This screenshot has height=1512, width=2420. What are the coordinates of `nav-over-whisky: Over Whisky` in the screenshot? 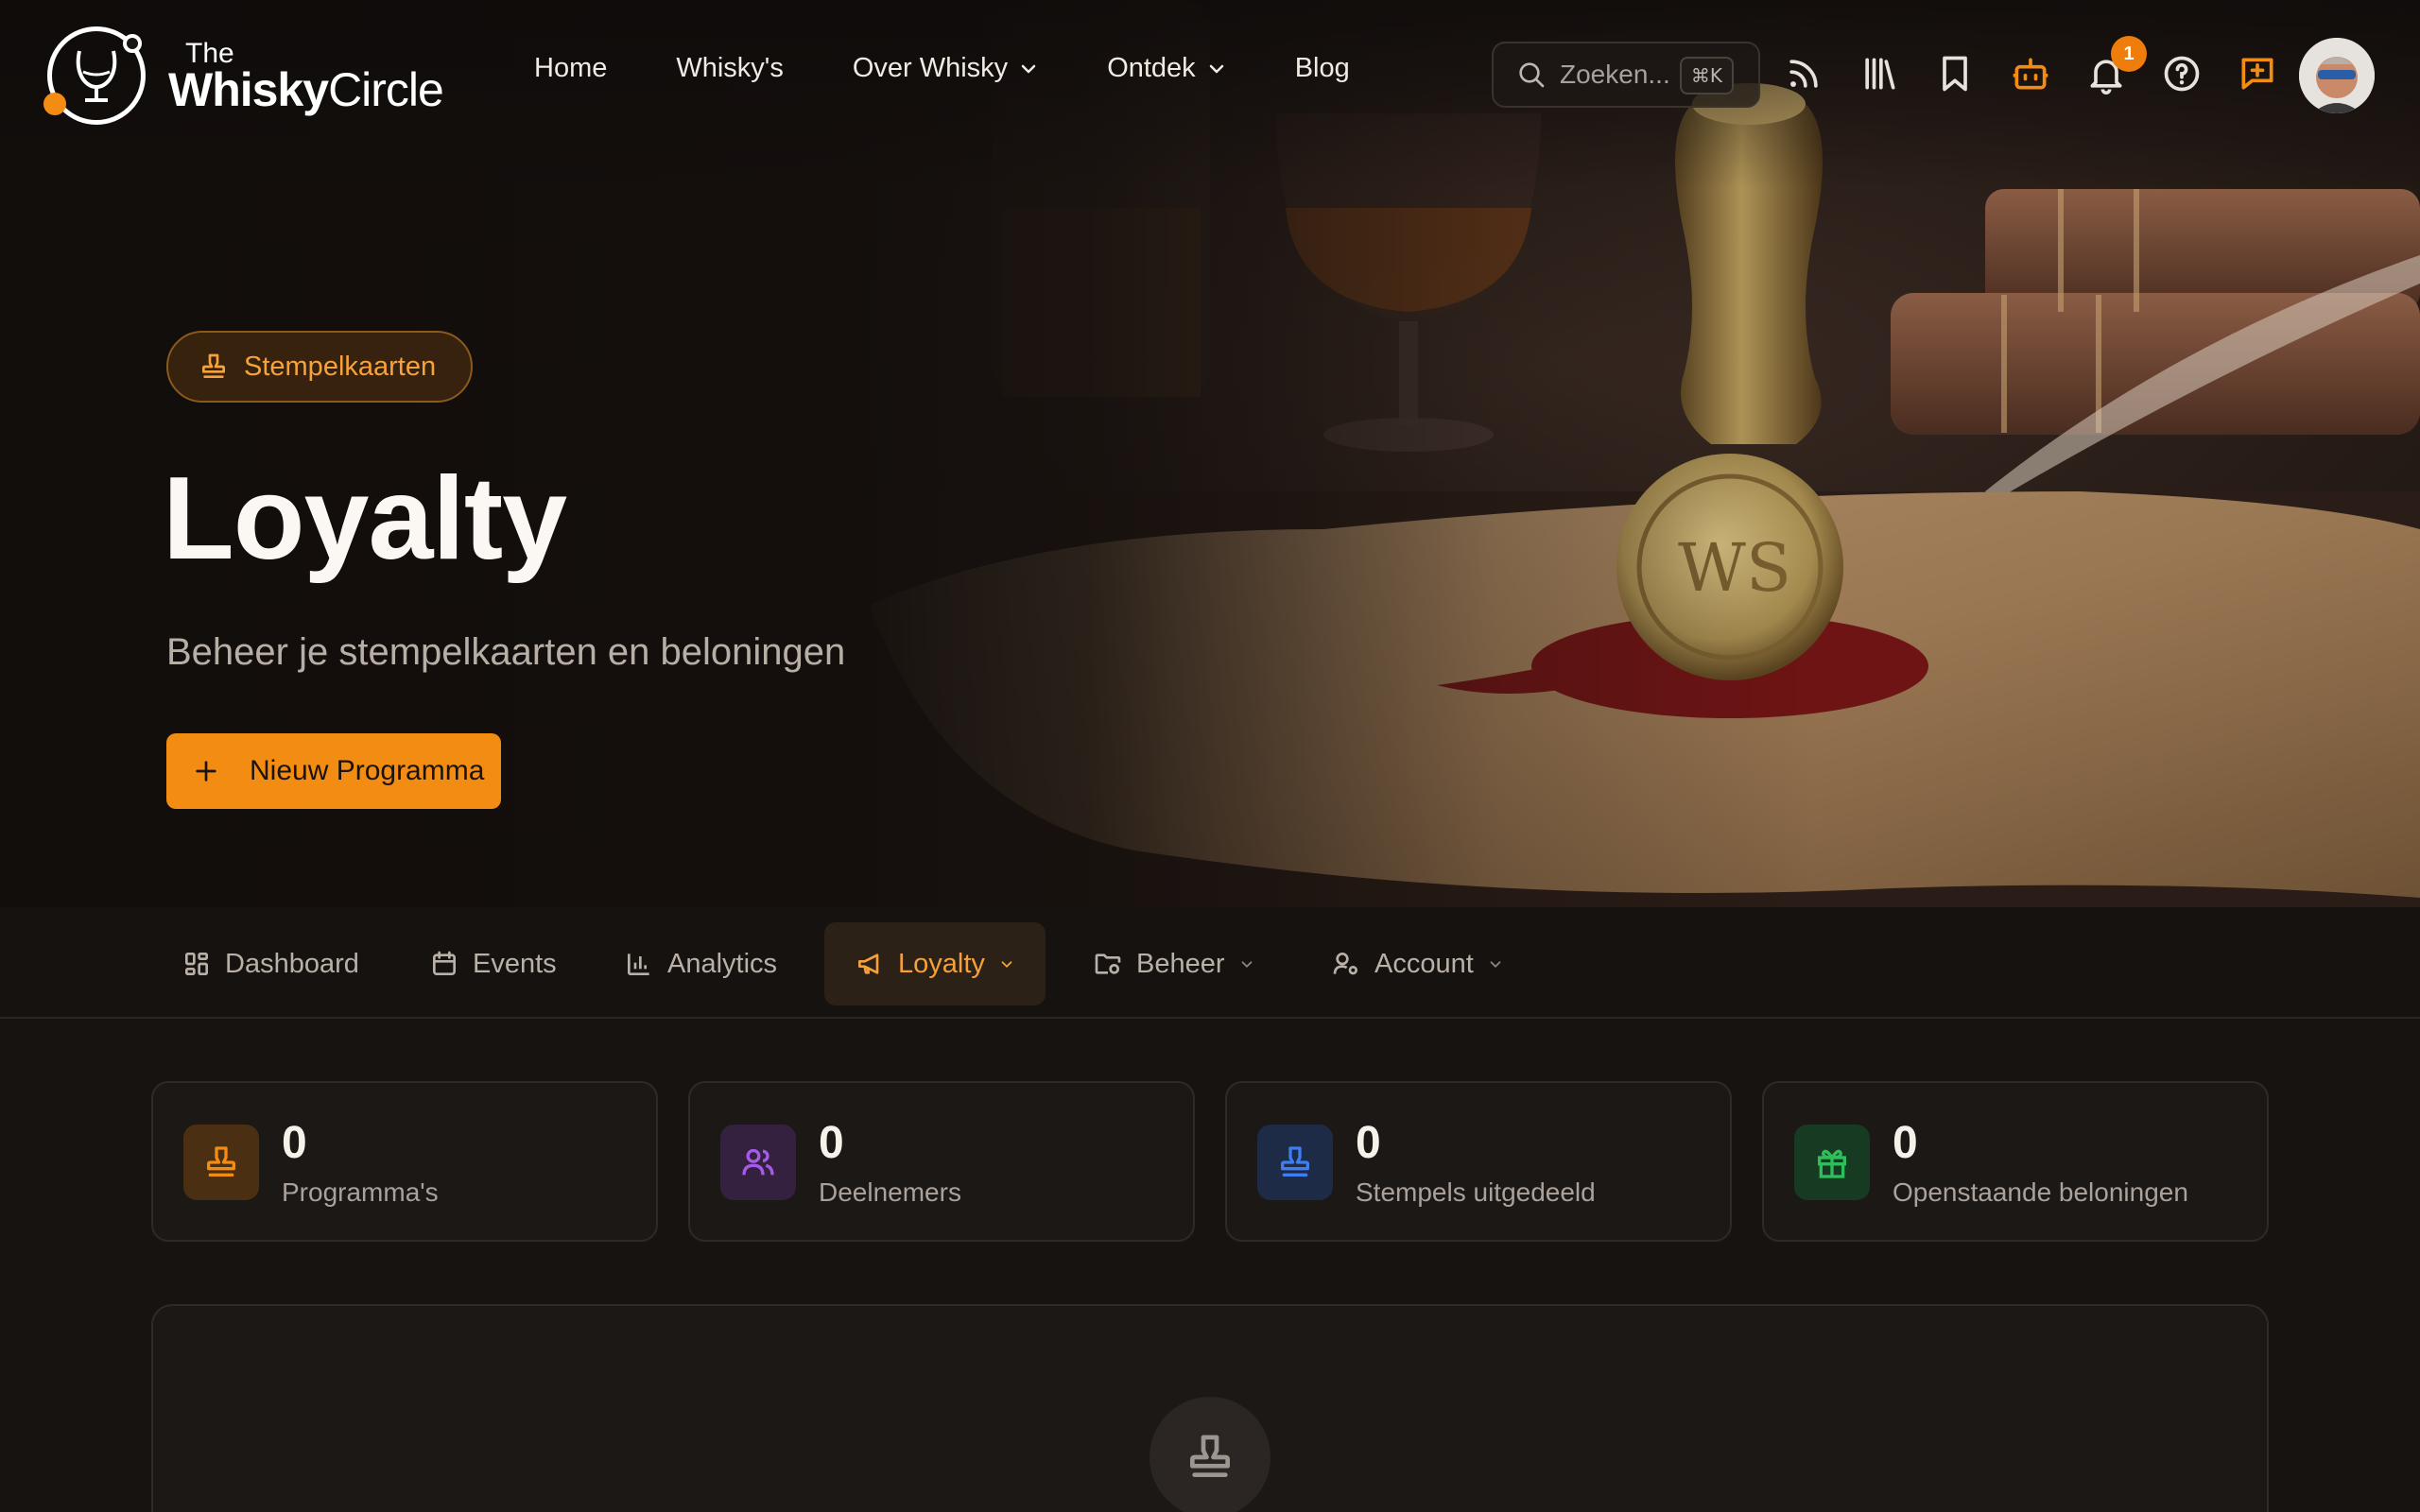 It's located at (945, 68).